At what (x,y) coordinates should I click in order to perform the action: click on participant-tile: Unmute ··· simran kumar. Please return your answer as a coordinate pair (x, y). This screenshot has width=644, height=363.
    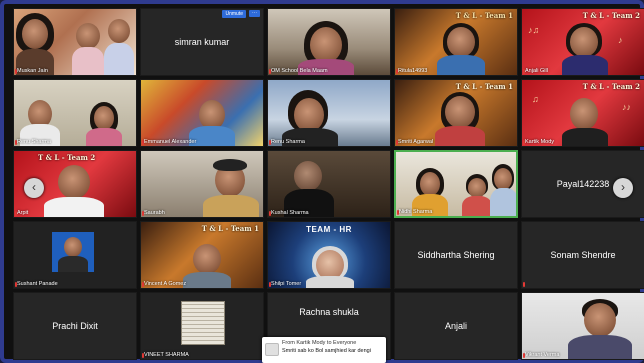
    Looking at the image, I should click on (202, 42).